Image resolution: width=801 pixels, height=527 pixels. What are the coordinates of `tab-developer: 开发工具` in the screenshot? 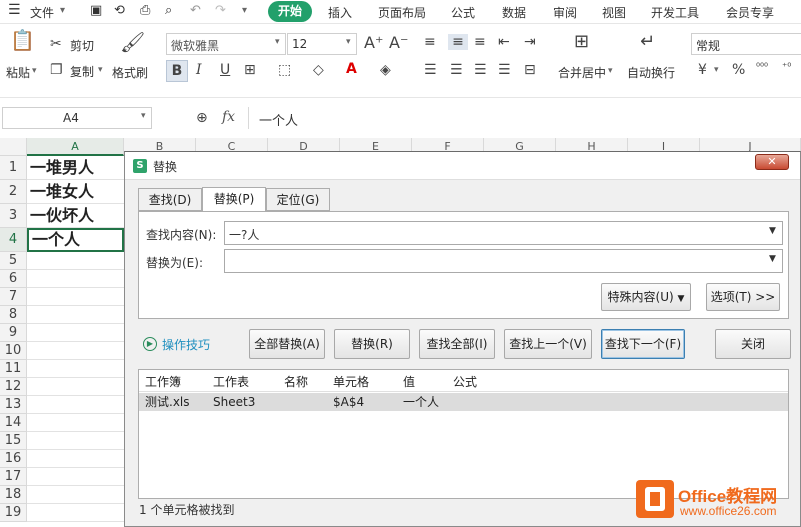 It's located at (675, 12).